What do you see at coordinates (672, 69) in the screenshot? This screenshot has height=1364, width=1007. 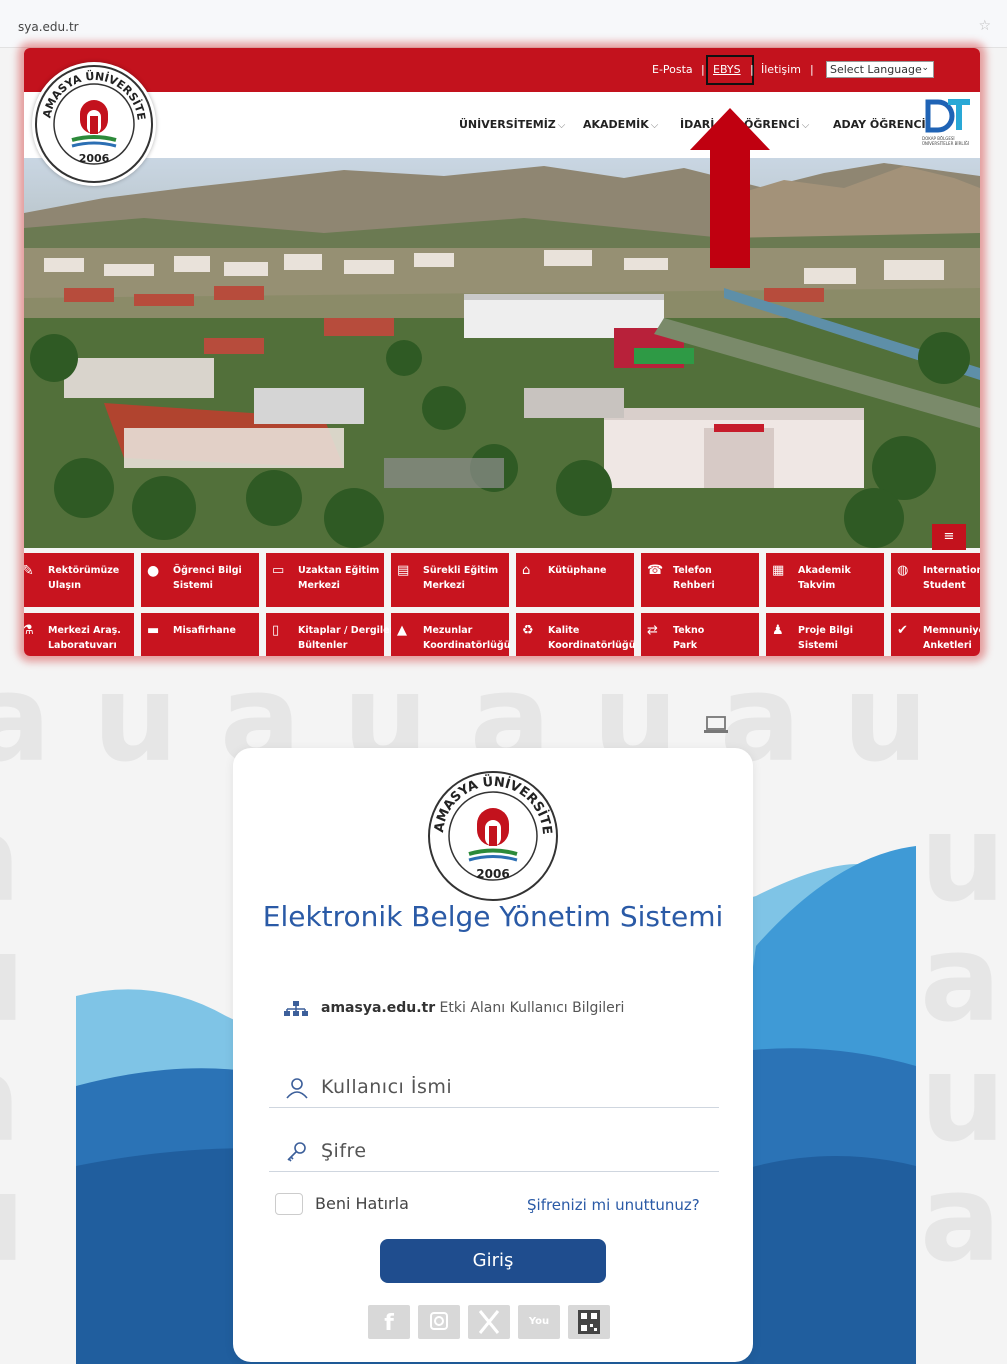 I see `eposta-link: E-Posta` at bounding box center [672, 69].